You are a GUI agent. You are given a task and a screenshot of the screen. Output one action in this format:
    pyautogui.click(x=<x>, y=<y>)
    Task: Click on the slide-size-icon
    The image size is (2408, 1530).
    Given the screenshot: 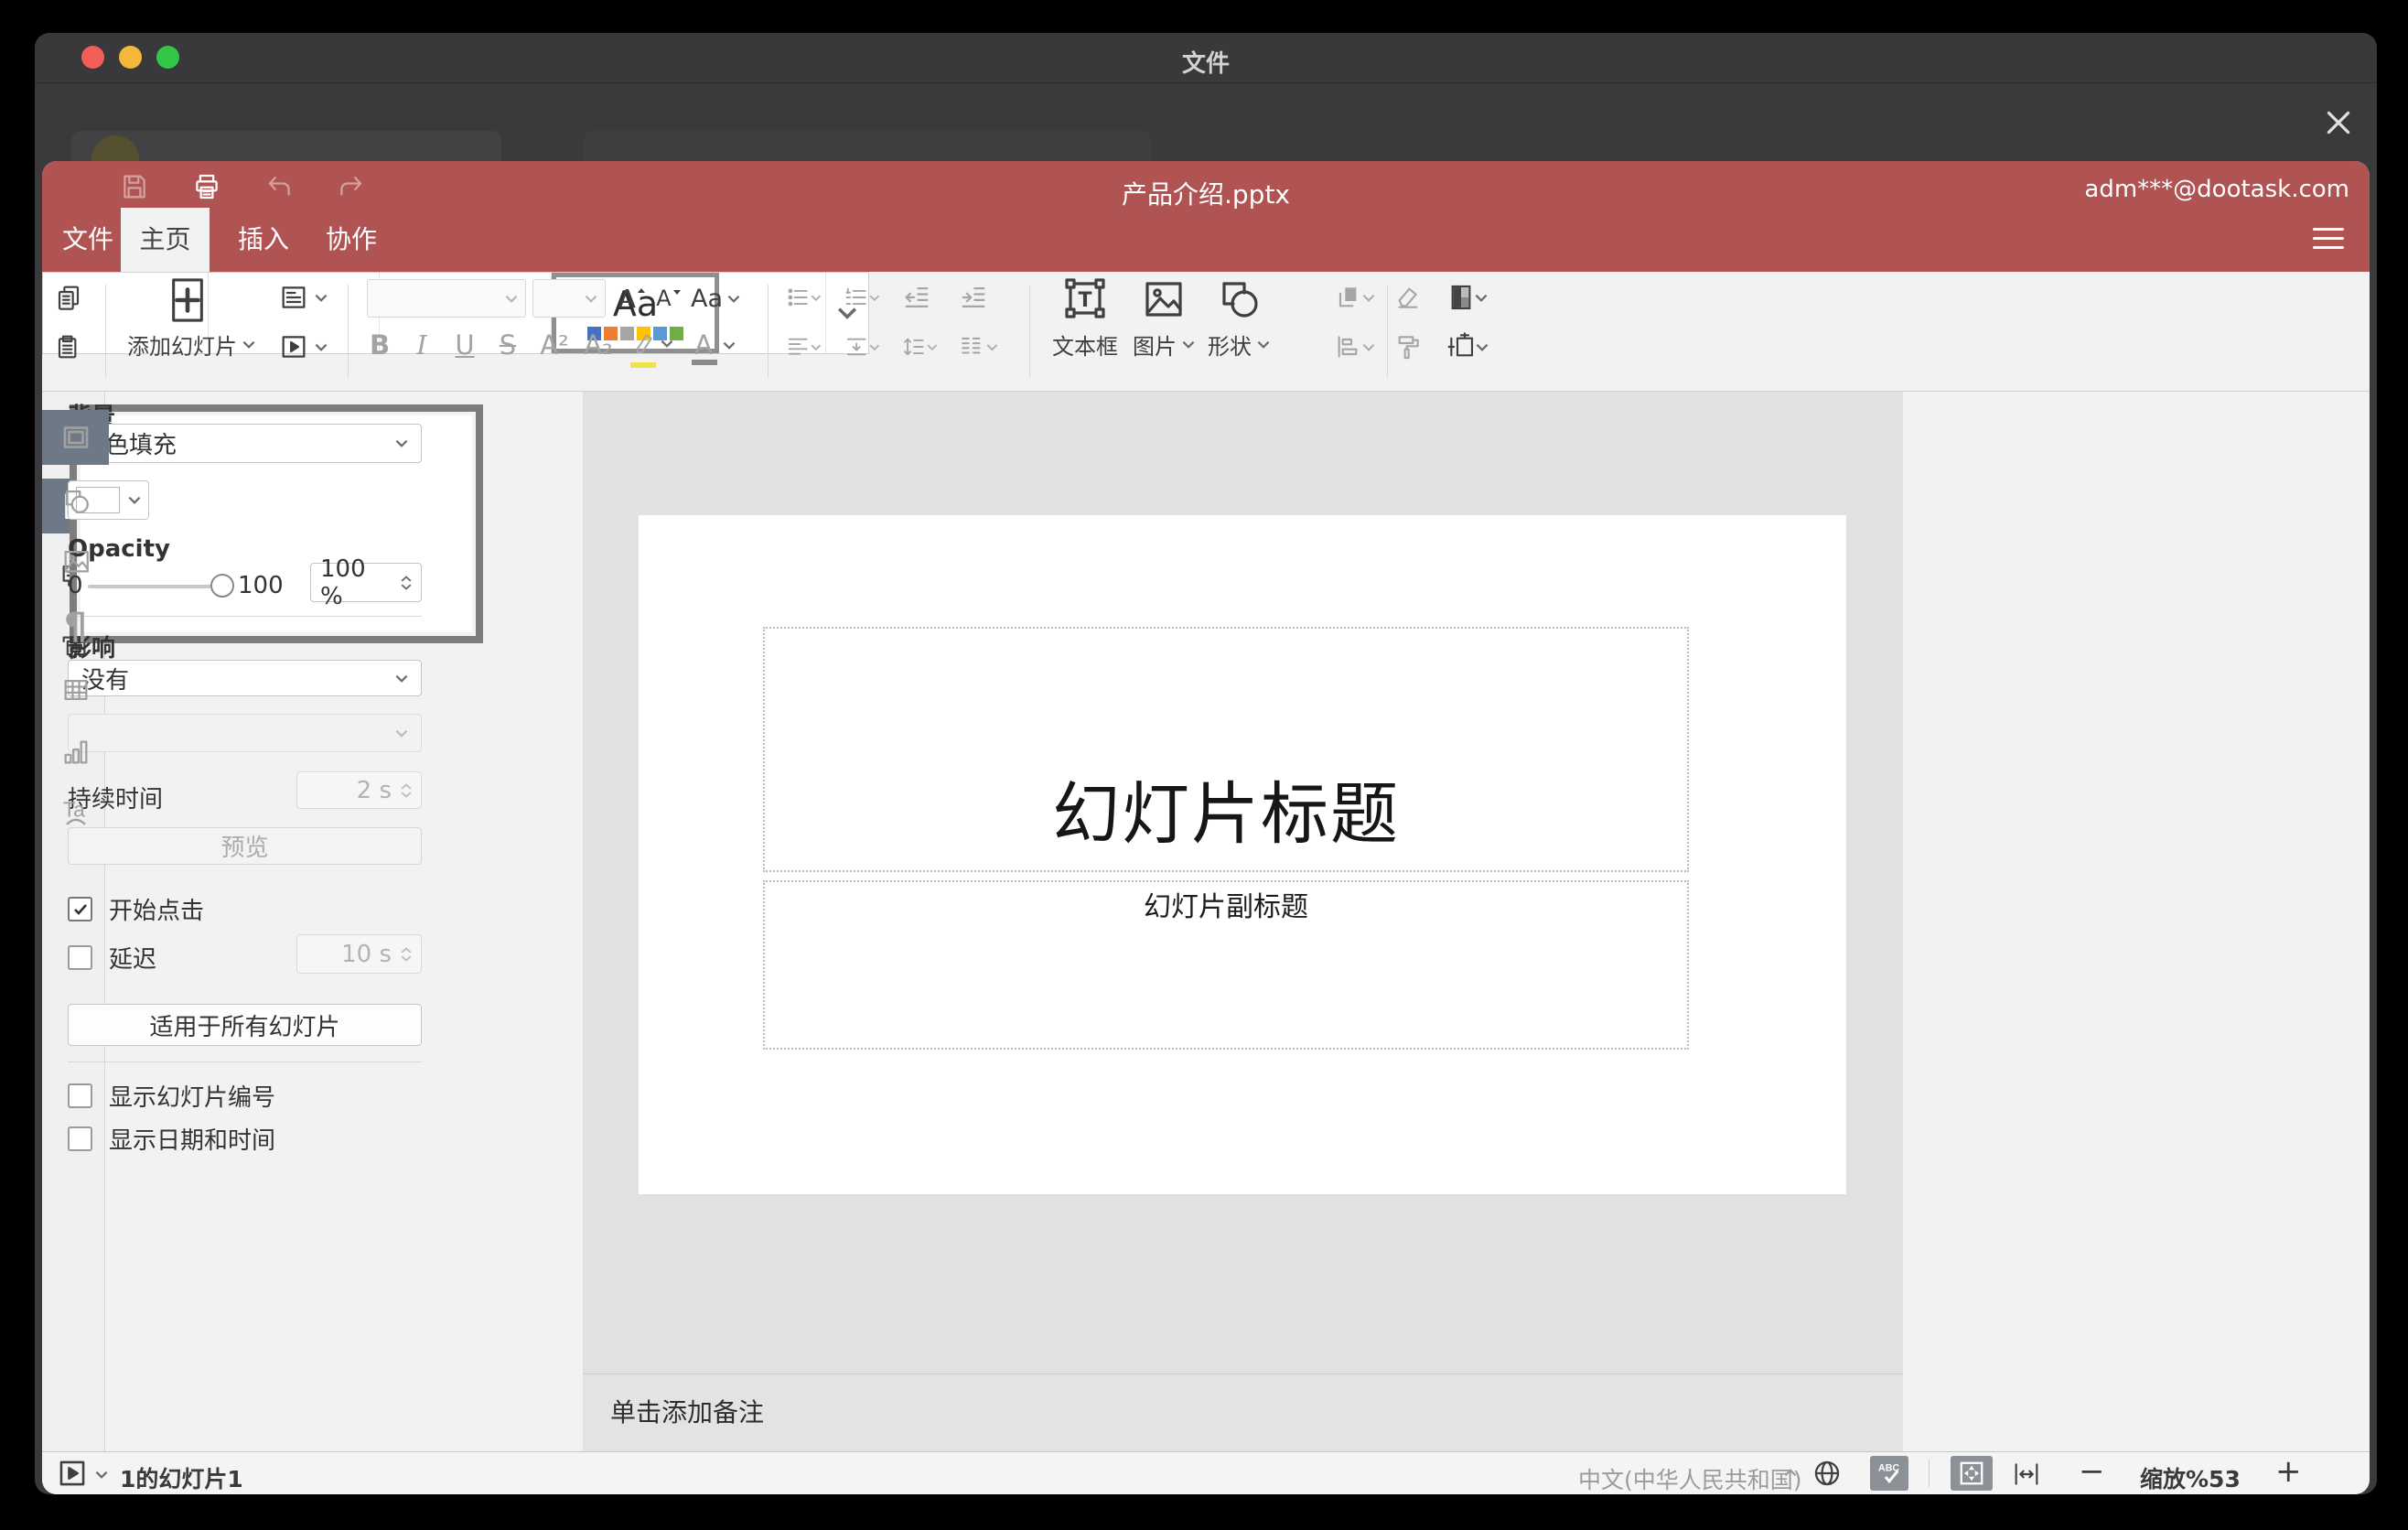 What is the action you would take?
    pyautogui.click(x=1467, y=347)
    